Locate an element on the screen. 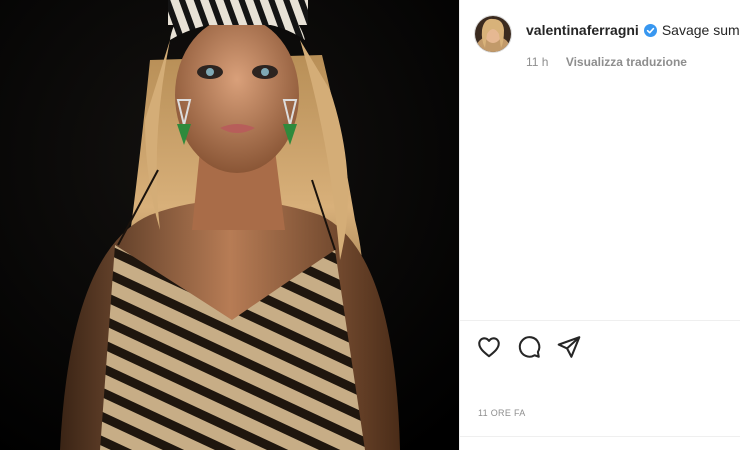 The height and width of the screenshot is (450, 740). caption-line: valentinaferragni Savage summ is located at coordinates (633, 30).